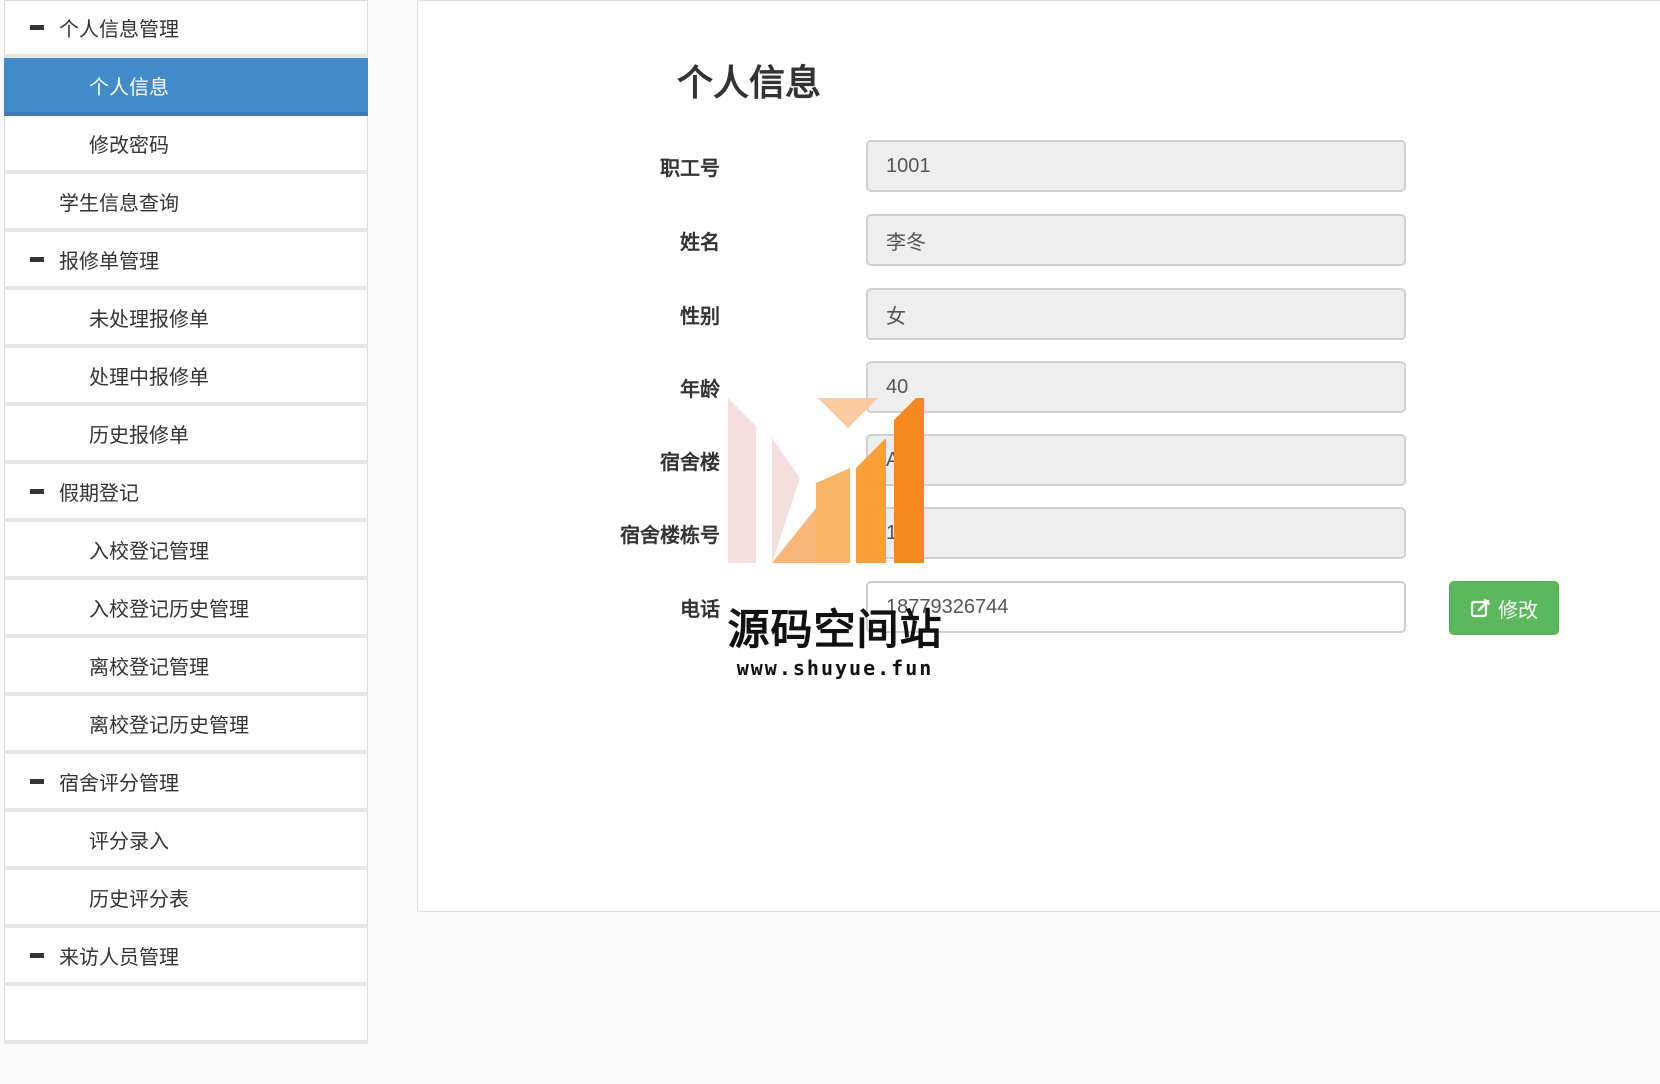 The width and height of the screenshot is (1660, 1084). I want to click on field-label: 电话, so click(700, 609).